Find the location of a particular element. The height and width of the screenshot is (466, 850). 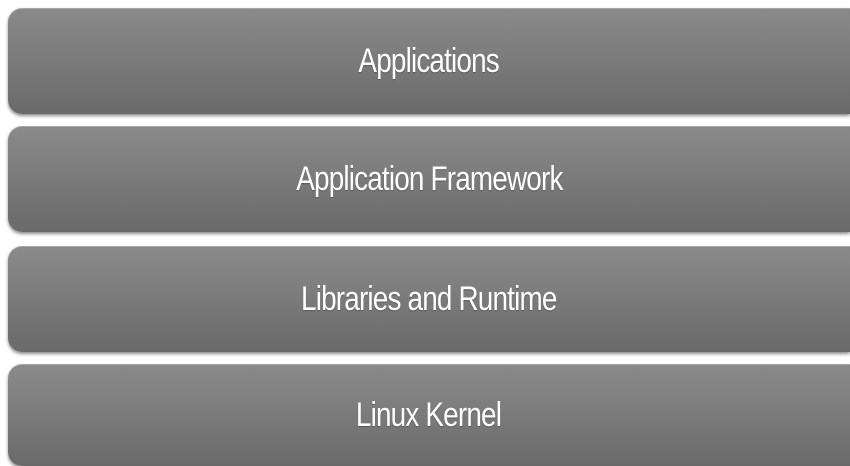

layer-applications-label: Applications is located at coordinates (429, 60).